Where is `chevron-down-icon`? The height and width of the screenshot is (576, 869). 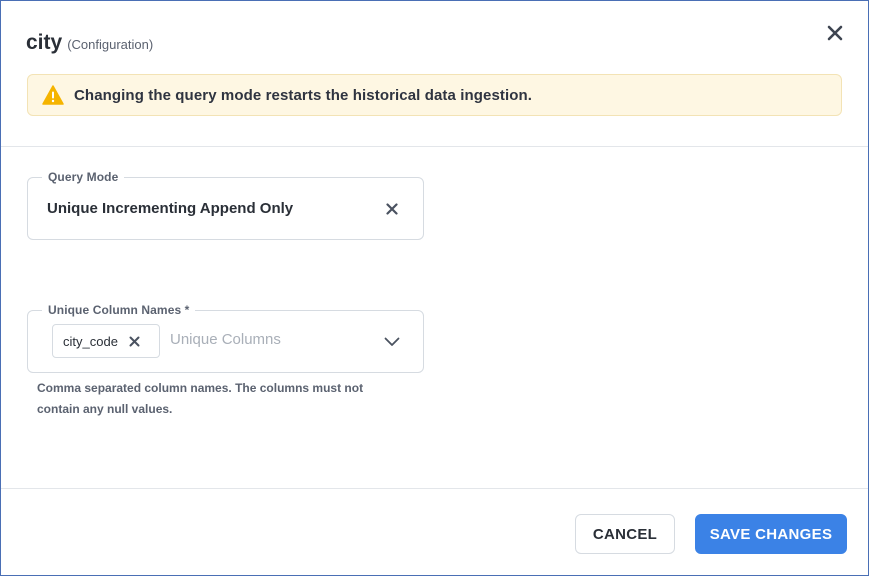 chevron-down-icon is located at coordinates (392, 341).